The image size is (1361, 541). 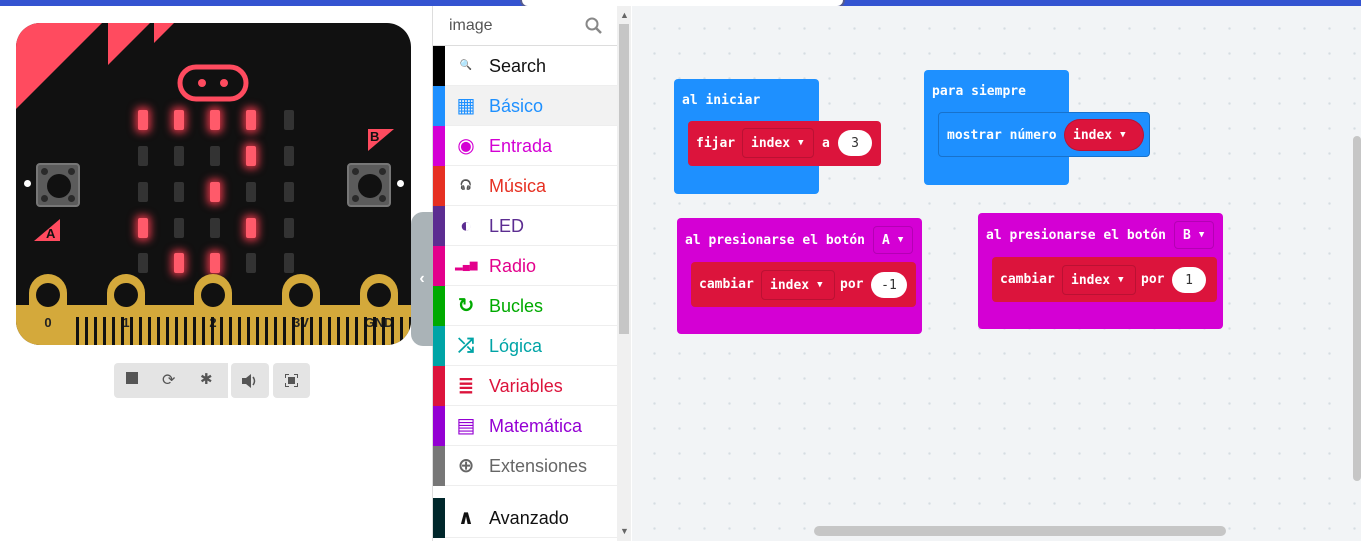 I want to click on scroll-up-icon: ▲, so click(x=624, y=15).